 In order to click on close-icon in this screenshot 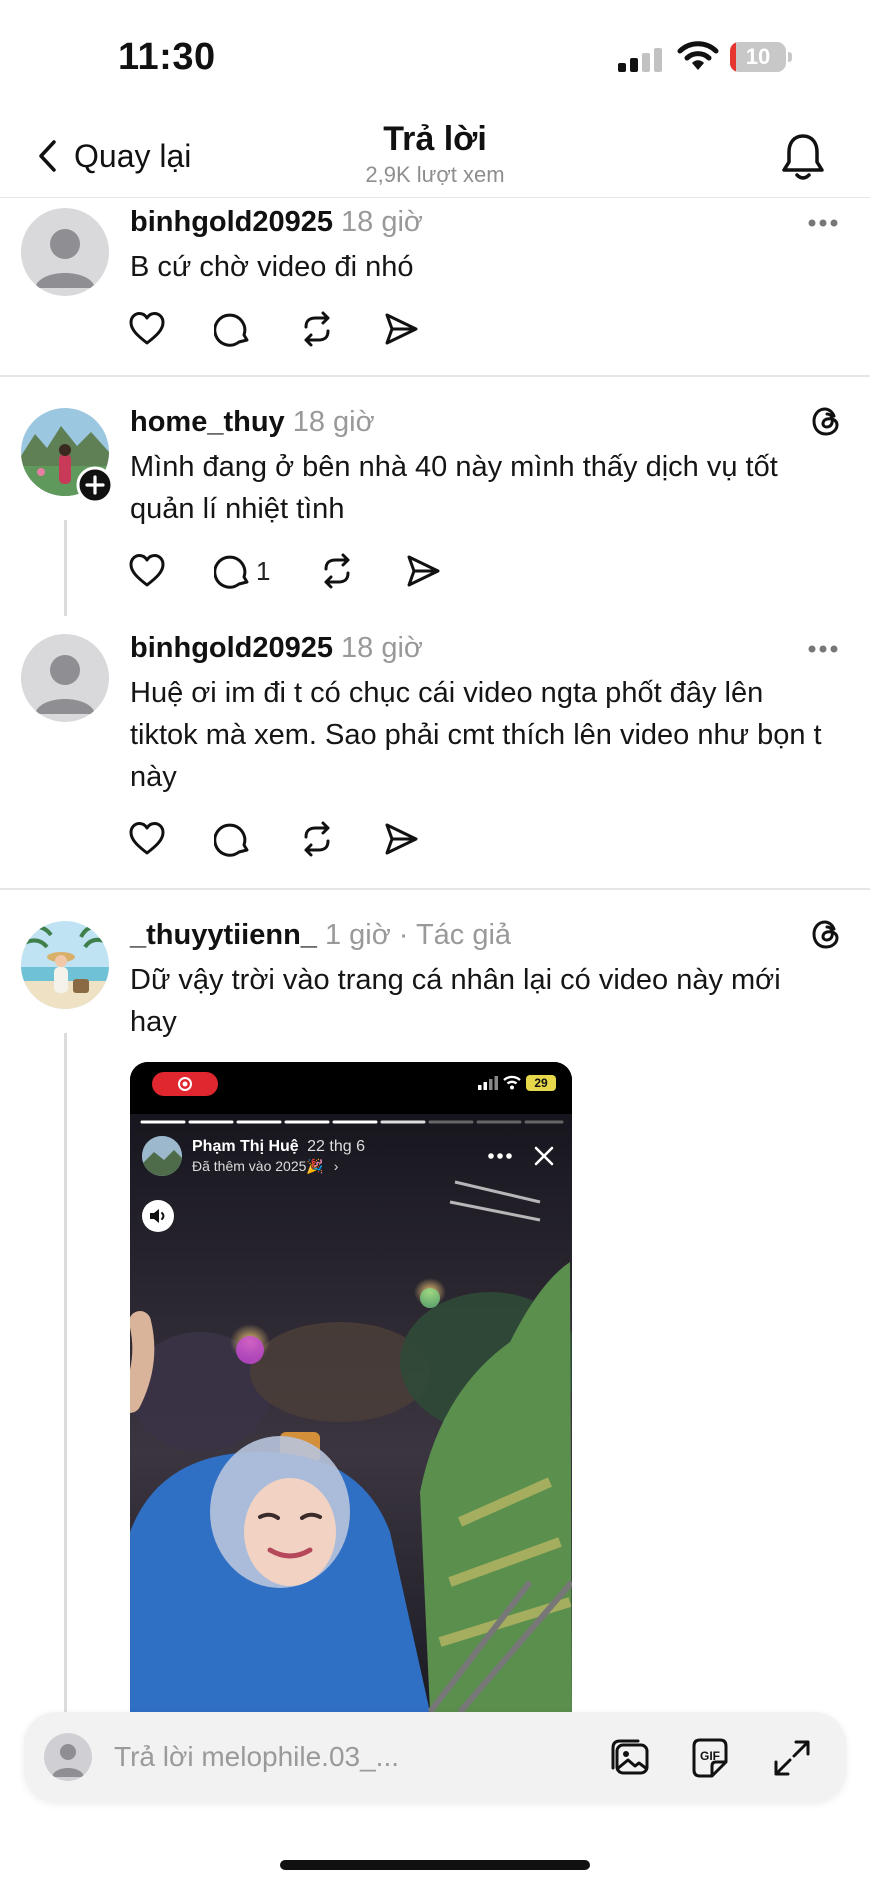, I will do `click(544, 1156)`.